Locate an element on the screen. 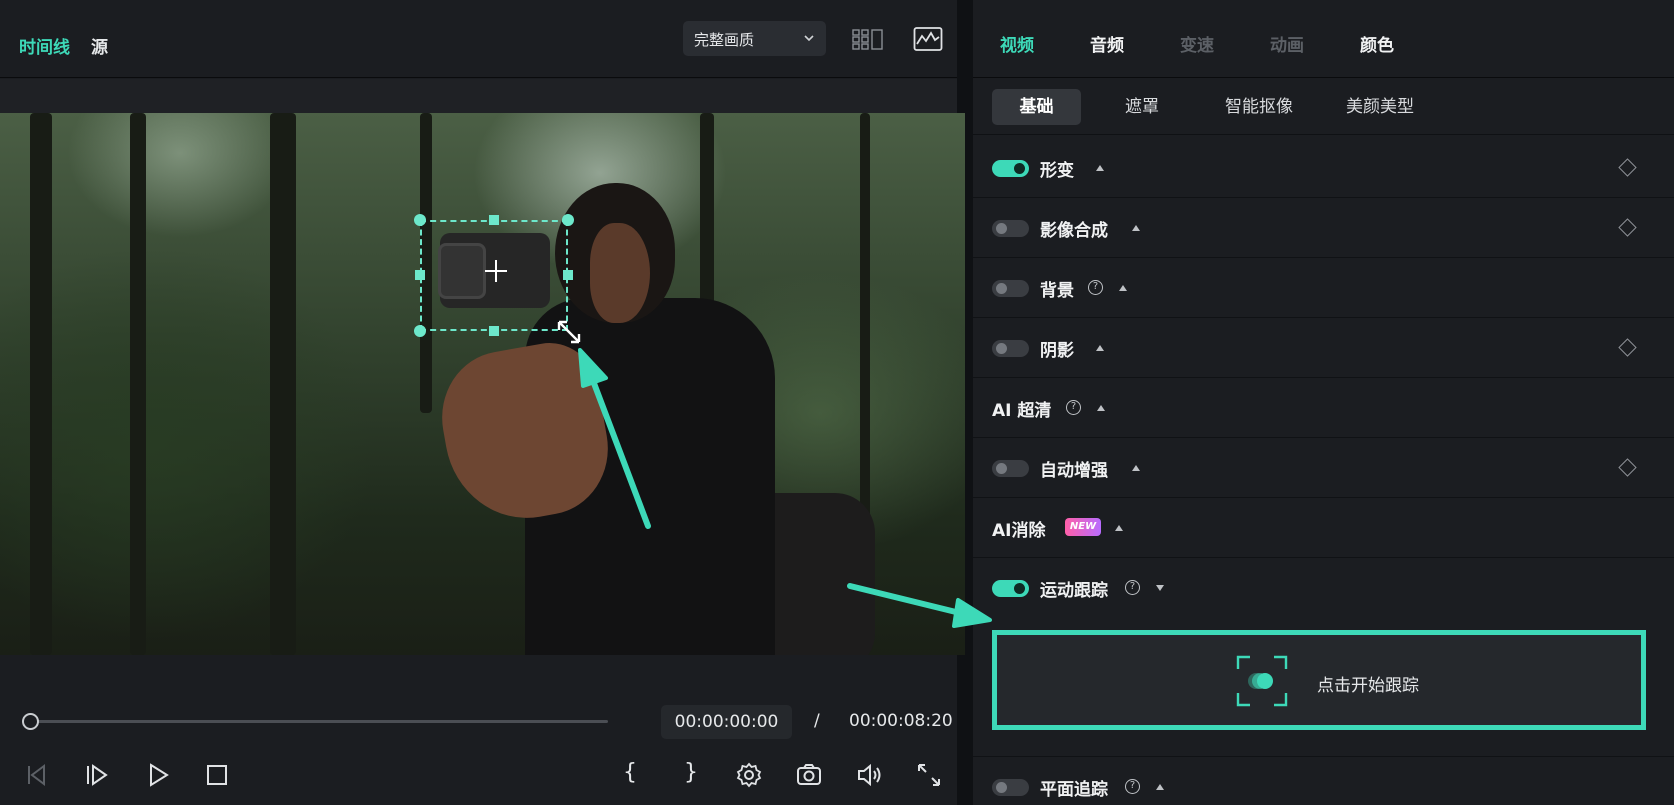  transform-toggle is located at coordinates (1010, 168).